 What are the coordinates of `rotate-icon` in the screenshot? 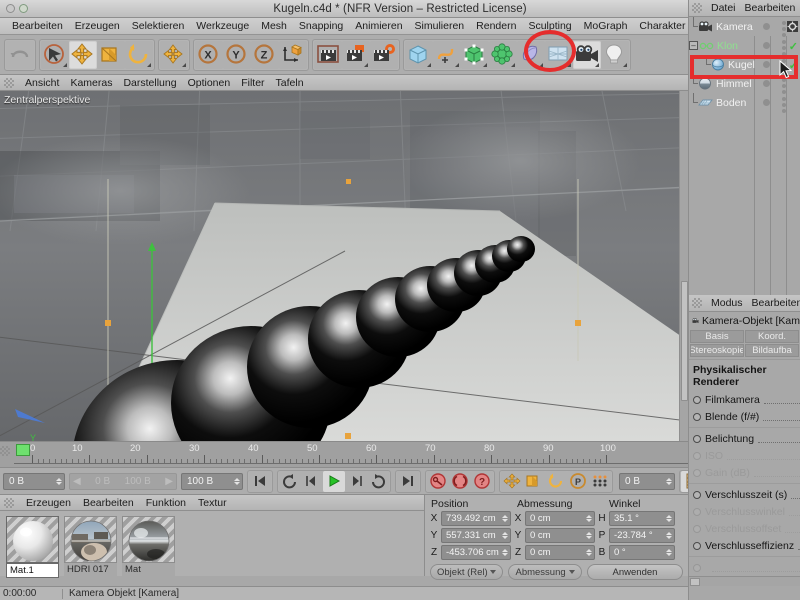 It's located at (139, 54).